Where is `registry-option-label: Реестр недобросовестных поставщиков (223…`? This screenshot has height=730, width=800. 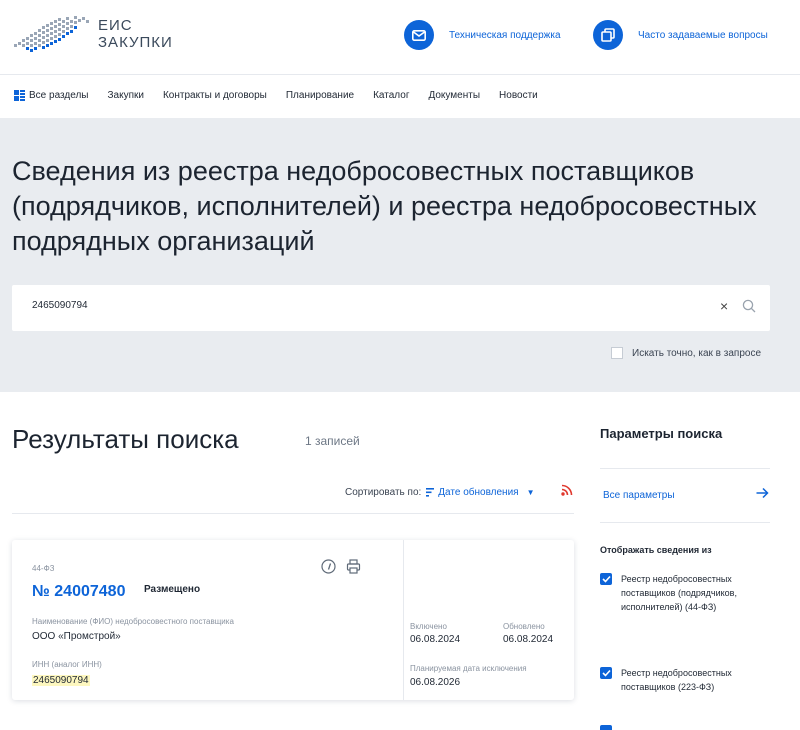 registry-option-label: Реестр недобросовестных поставщиков (223… is located at coordinates (676, 680).